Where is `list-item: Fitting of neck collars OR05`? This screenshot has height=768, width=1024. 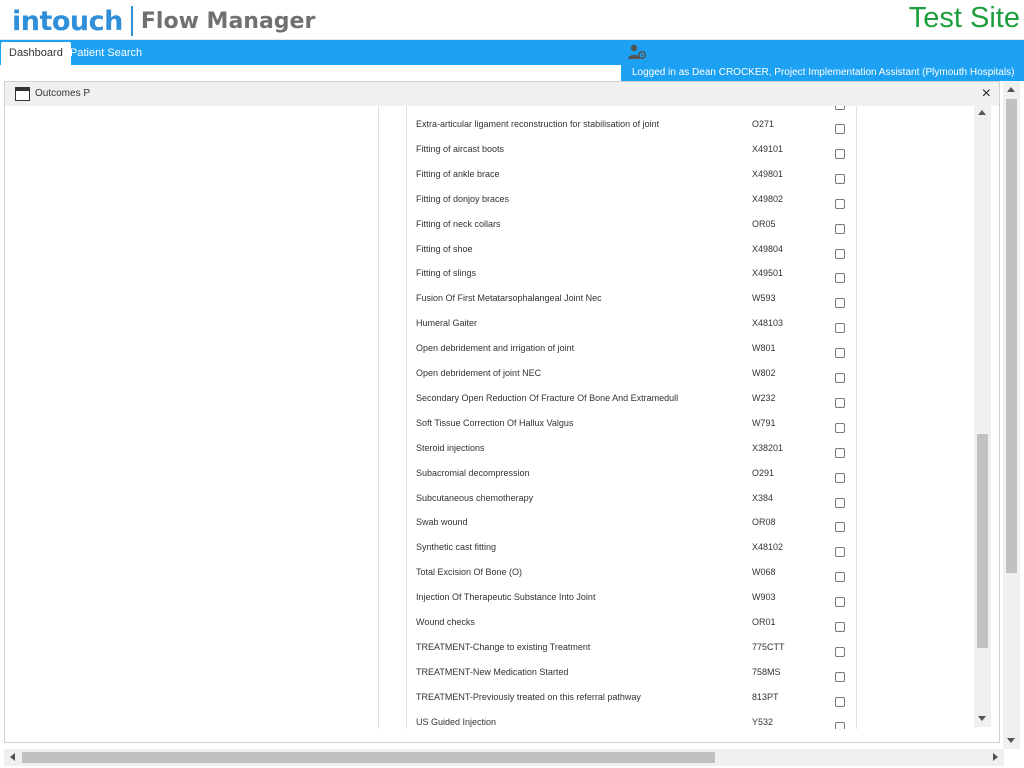 list-item: Fitting of neck collars OR05 is located at coordinates (631, 229).